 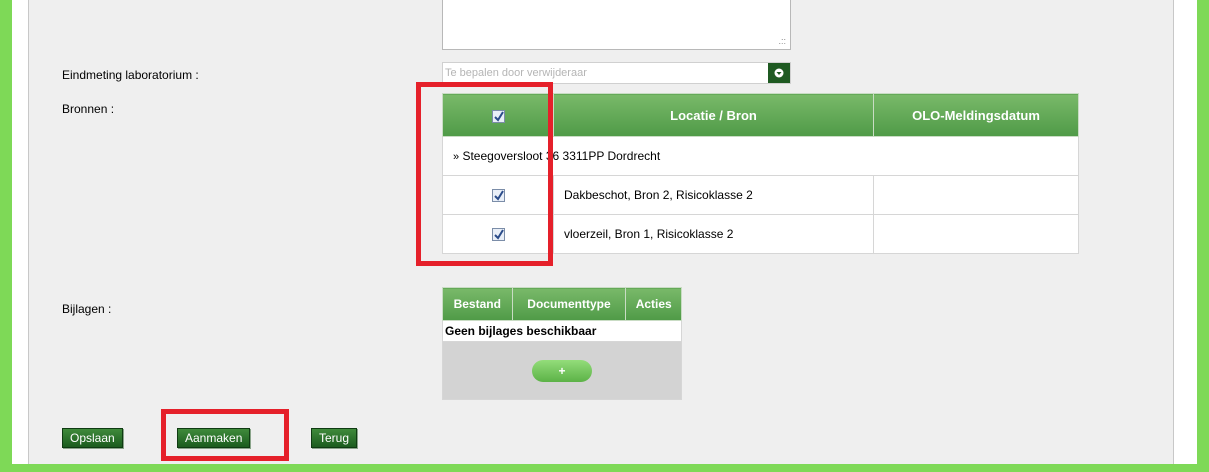 I want to click on bronnen-label: Bronnen :, so click(x=88, y=109).